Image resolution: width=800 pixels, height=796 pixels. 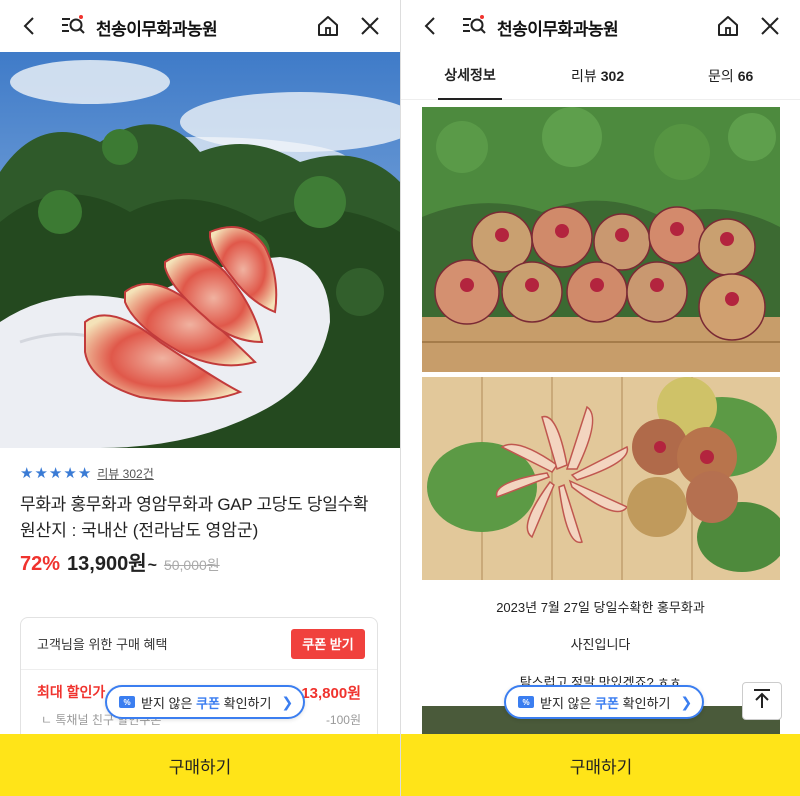 I want to click on review-count-link: 리뷰 302건, so click(x=125, y=473).